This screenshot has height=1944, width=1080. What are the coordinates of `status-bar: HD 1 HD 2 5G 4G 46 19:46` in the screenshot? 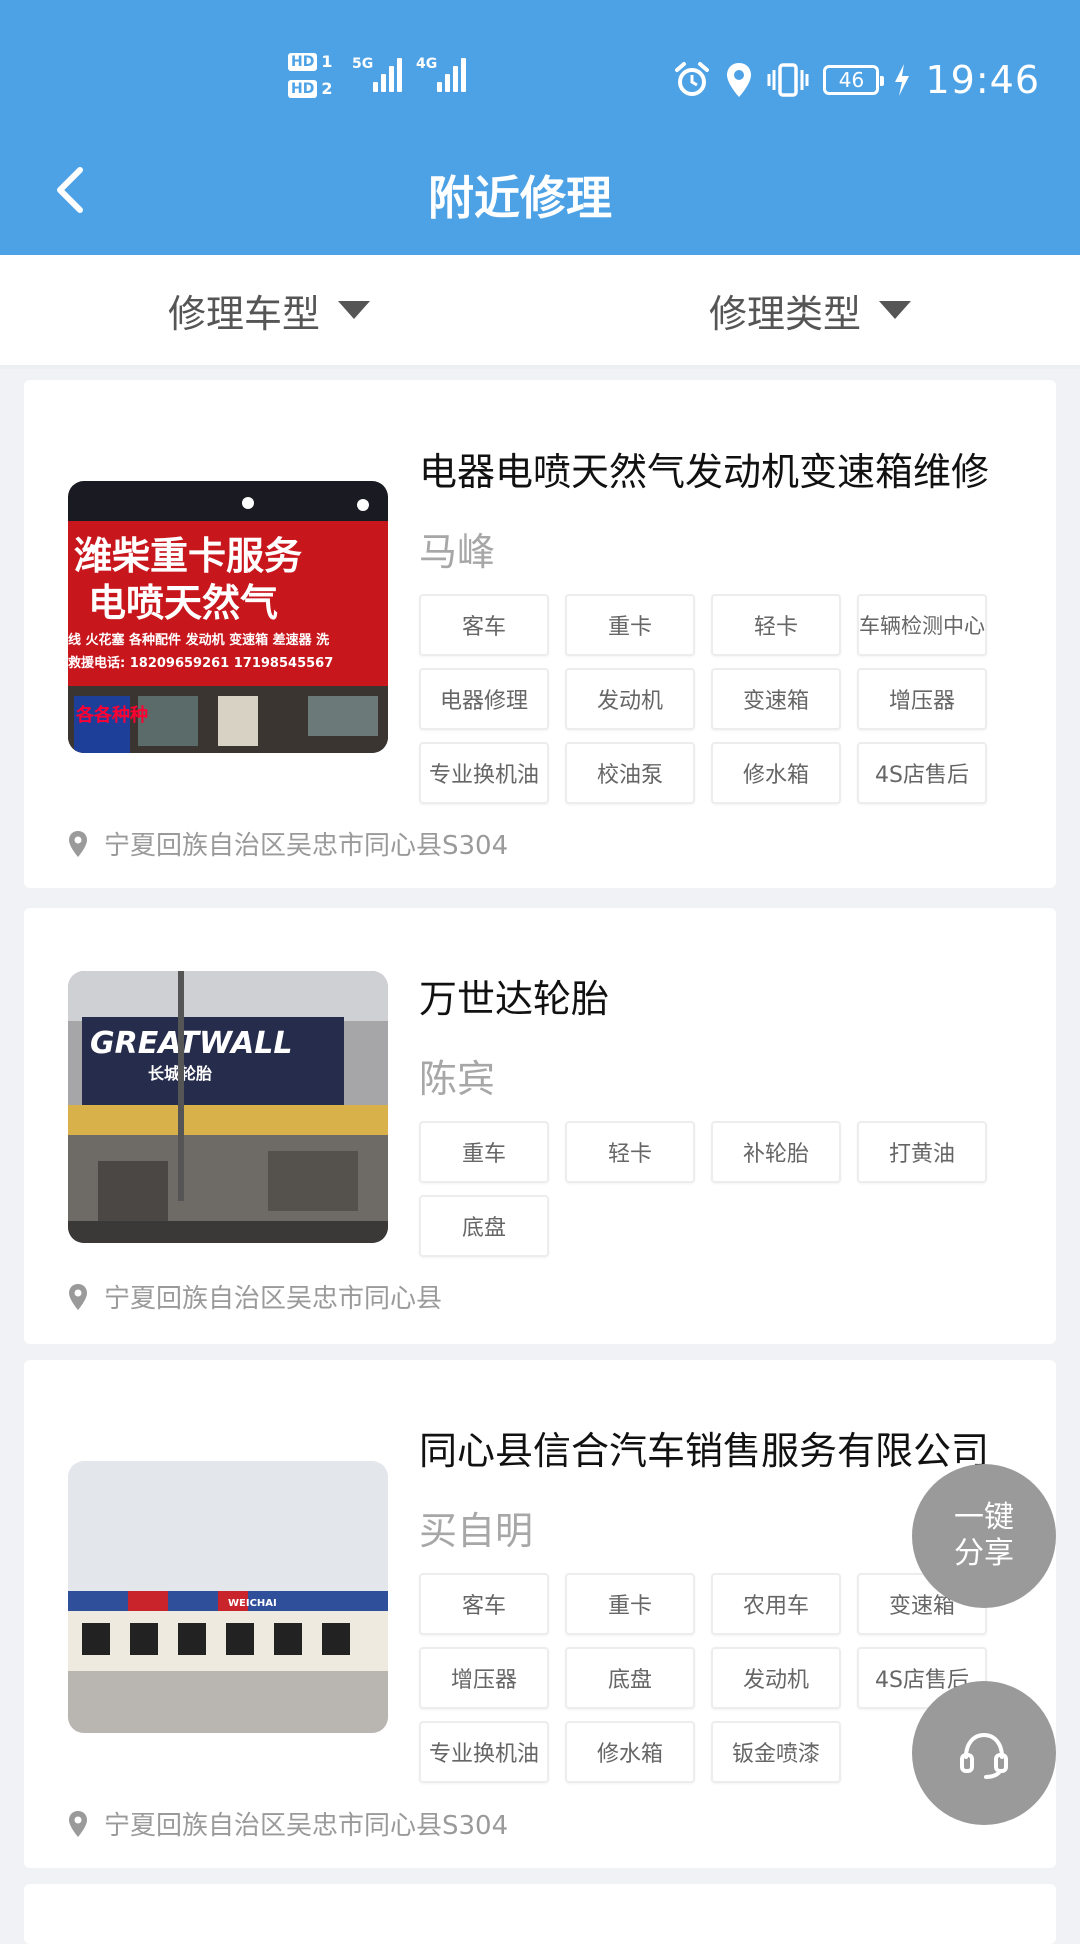 It's located at (540, 80).